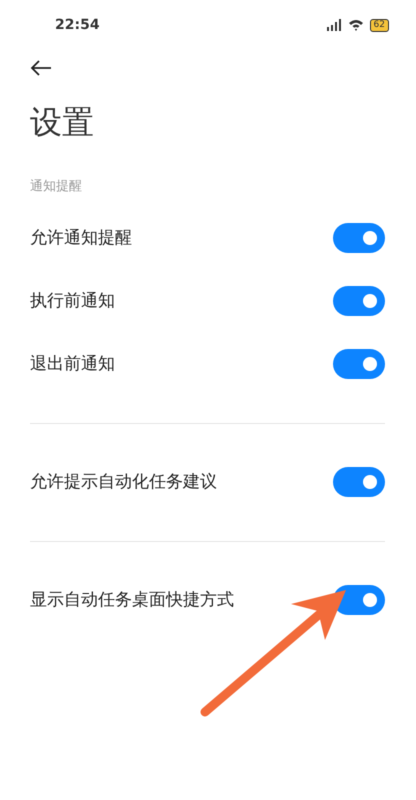 This screenshot has height=800, width=416. Describe the element at coordinates (41, 68) in the screenshot. I see `back-arrow-icon` at that location.